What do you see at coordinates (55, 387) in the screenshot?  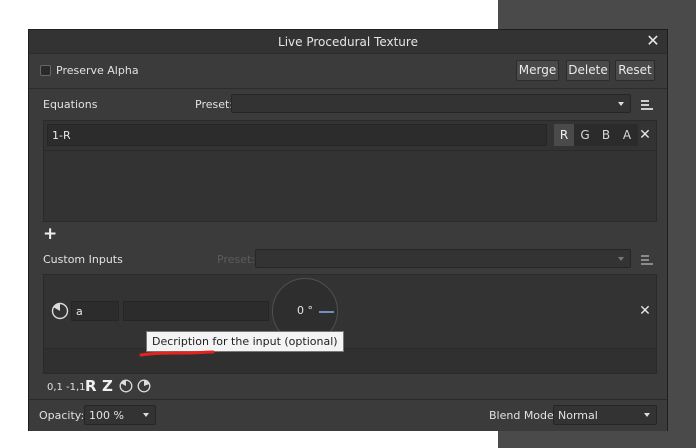 I see `add-unit-range-input-button: 0,1` at bounding box center [55, 387].